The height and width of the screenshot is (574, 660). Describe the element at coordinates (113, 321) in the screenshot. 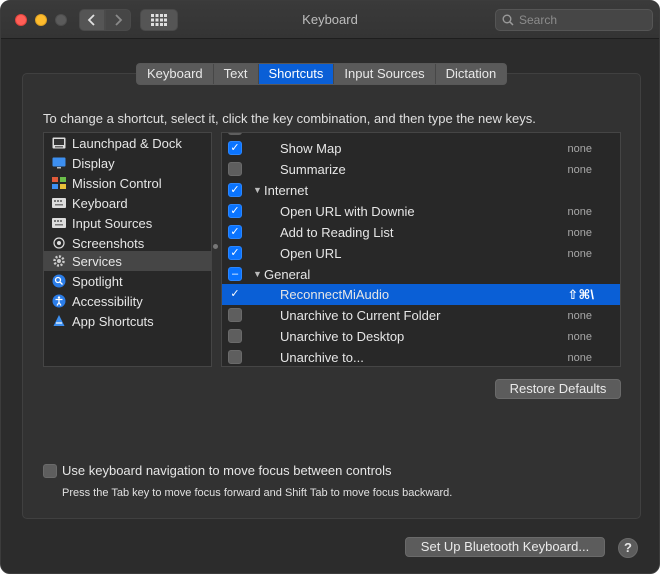

I see `category-label: App Shortcuts` at that location.